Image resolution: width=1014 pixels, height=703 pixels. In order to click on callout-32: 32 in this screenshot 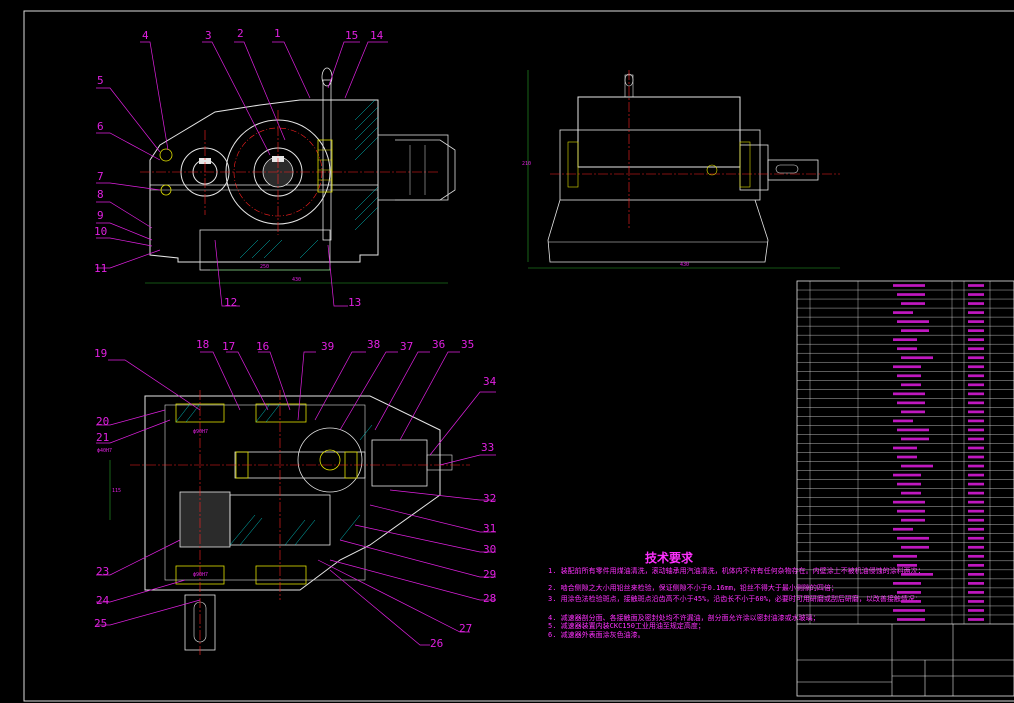, I will do `click(489, 498)`.